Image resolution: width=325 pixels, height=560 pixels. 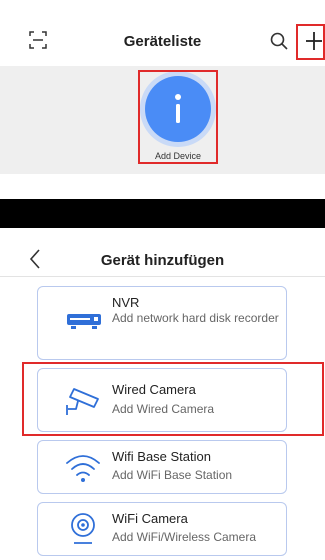 I want to click on add-device-highlight, so click(x=178, y=117).